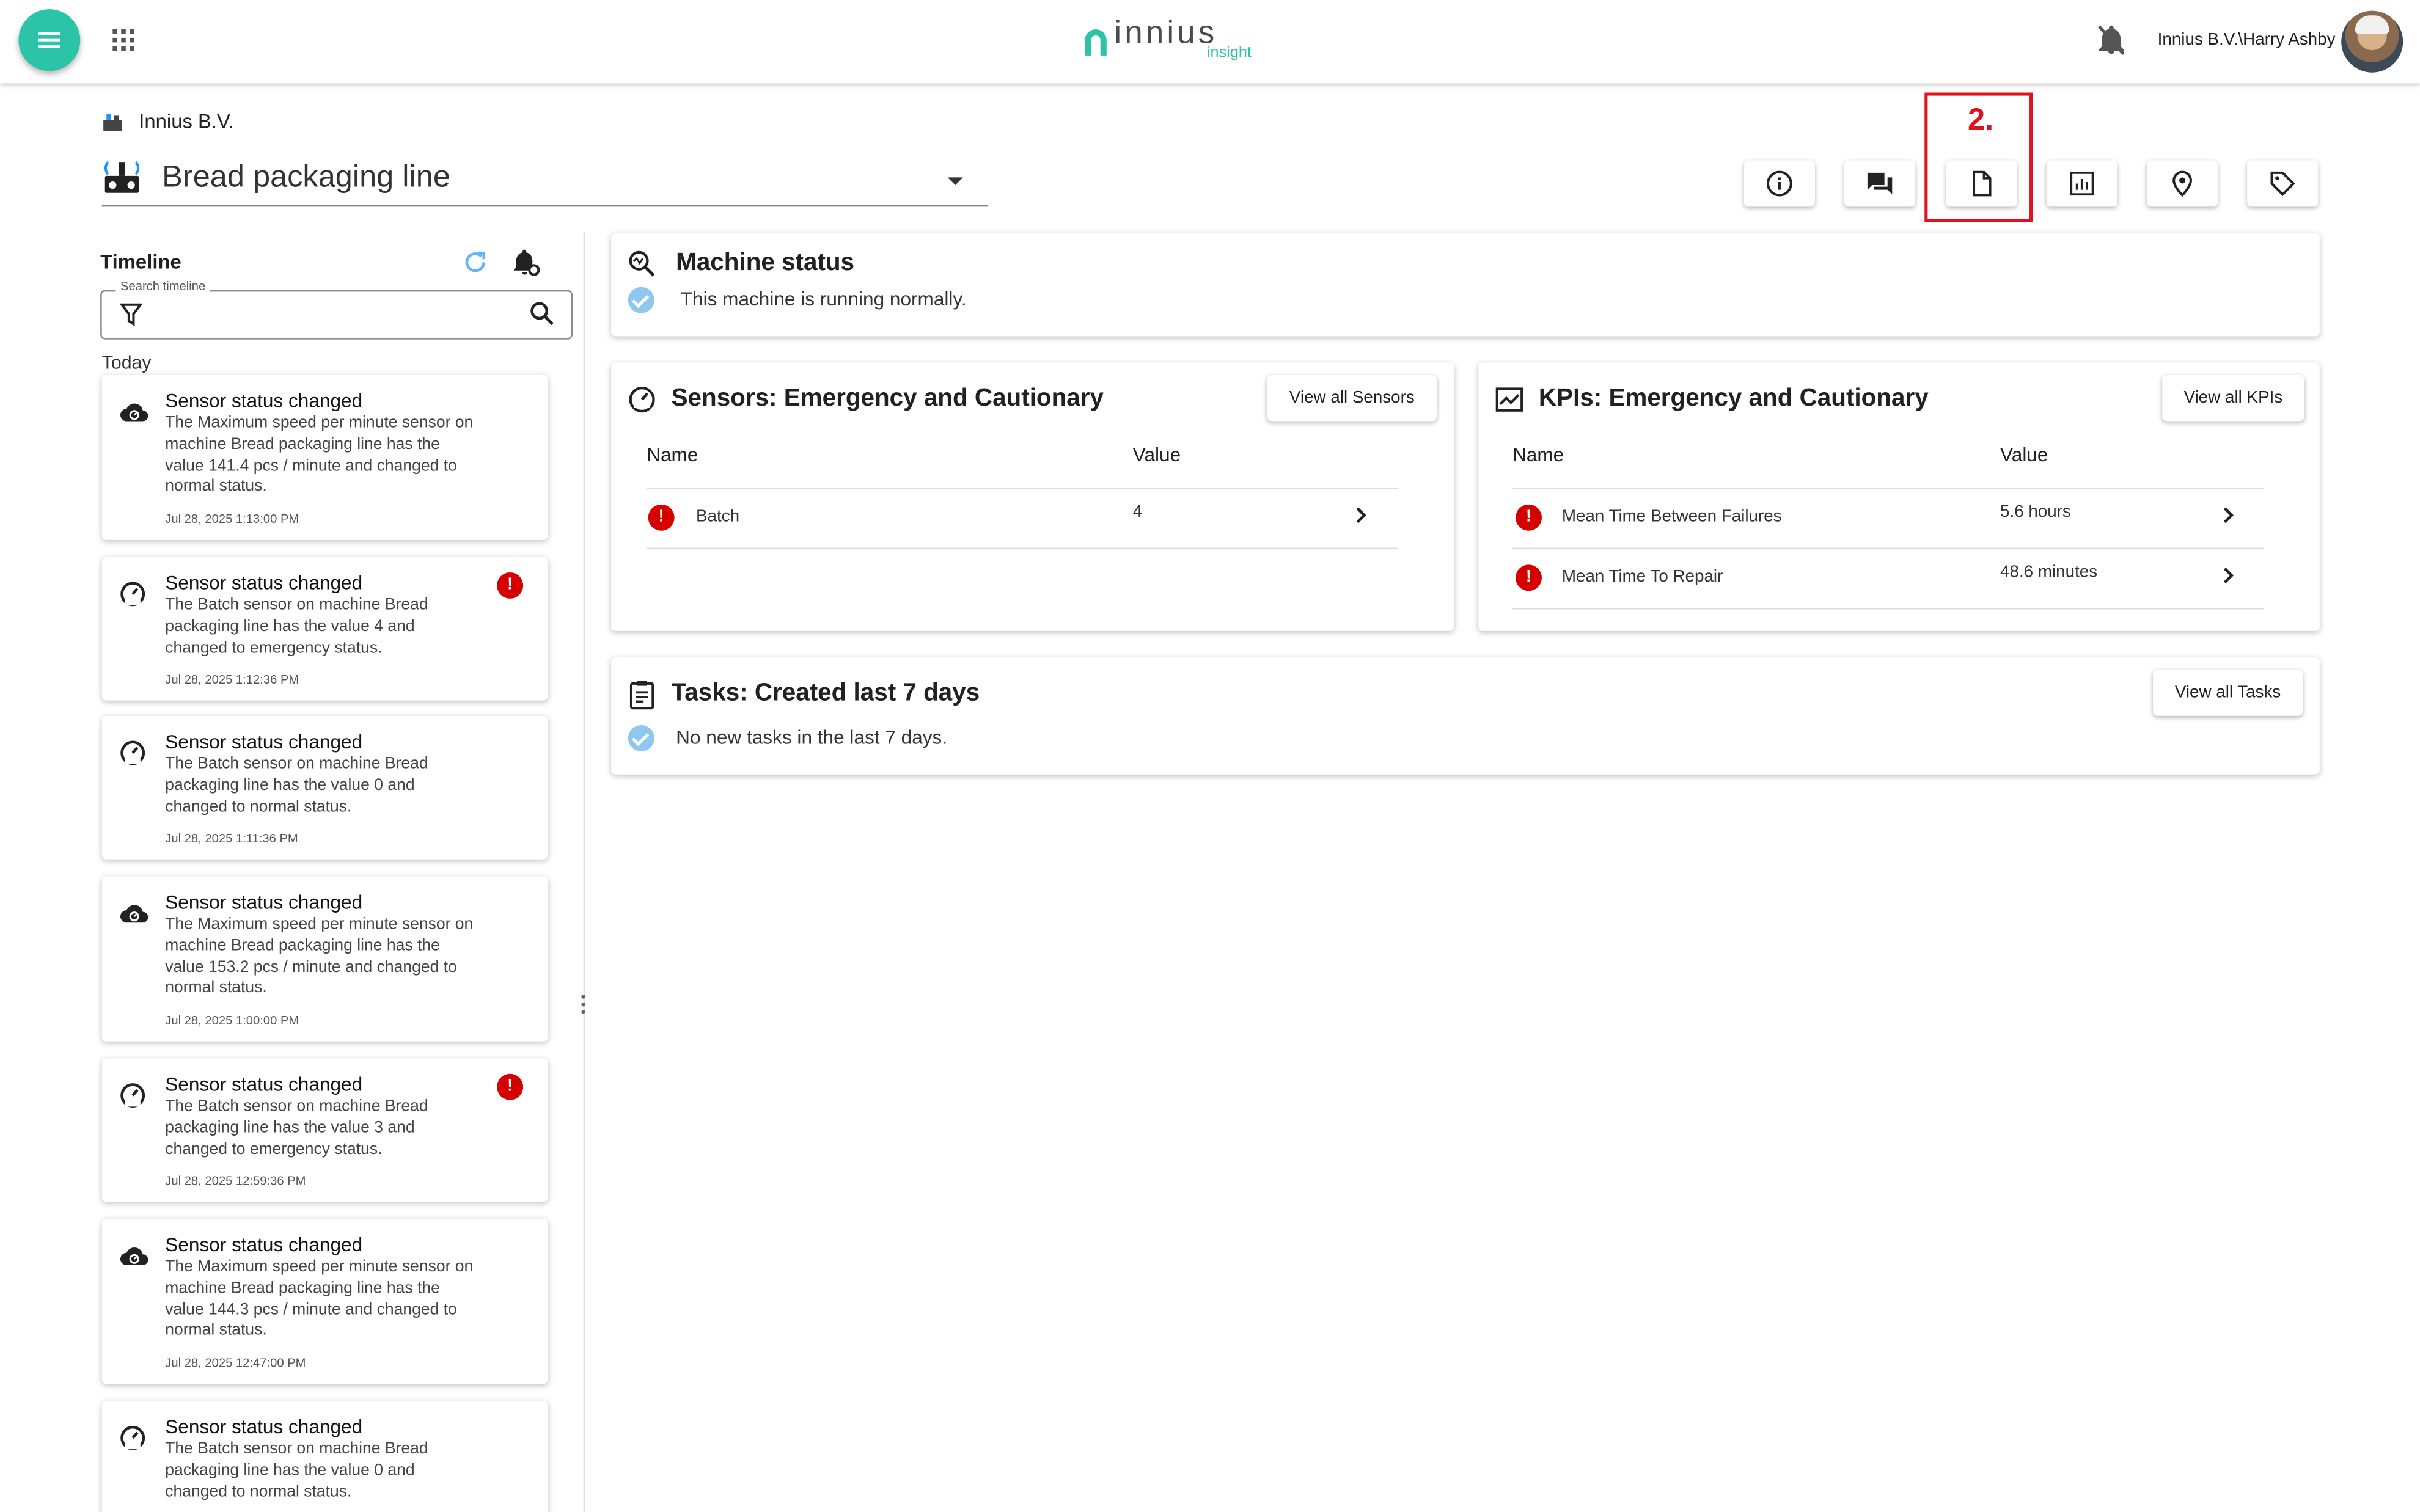 The height and width of the screenshot is (1512, 2420). What do you see at coordinates (584, 872) in the screenshot?
I see `panel-splitter` at bounding box center [584, 872].